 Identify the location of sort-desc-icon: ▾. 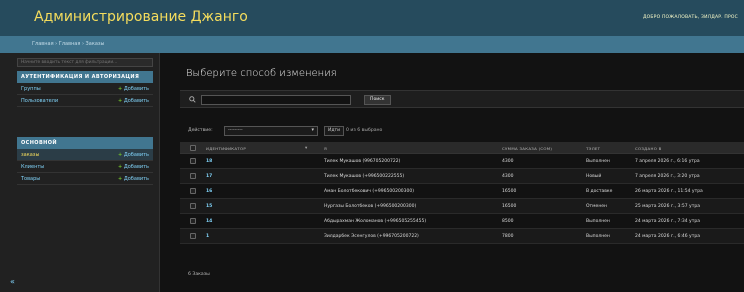
(306, 148).